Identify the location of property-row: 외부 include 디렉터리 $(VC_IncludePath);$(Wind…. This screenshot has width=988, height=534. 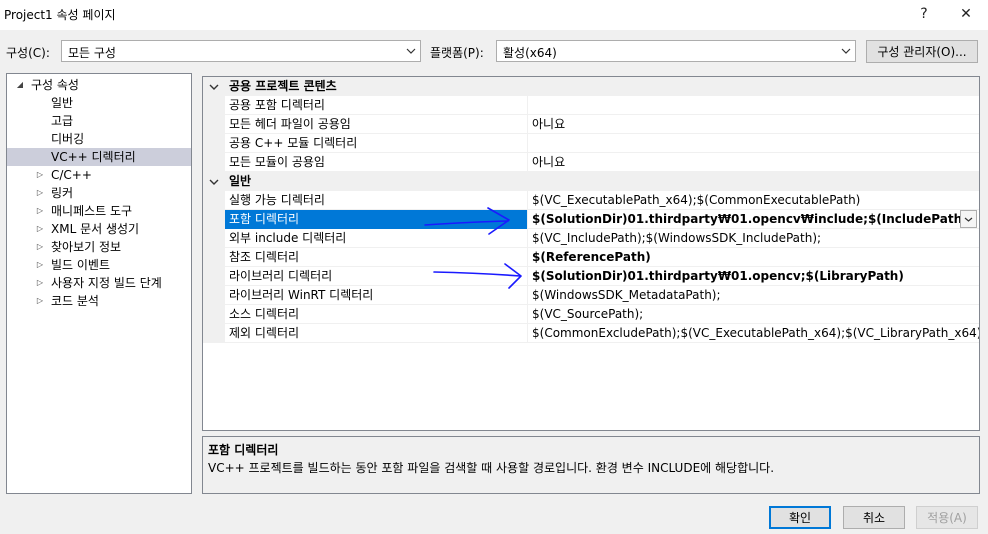
(591, 238).